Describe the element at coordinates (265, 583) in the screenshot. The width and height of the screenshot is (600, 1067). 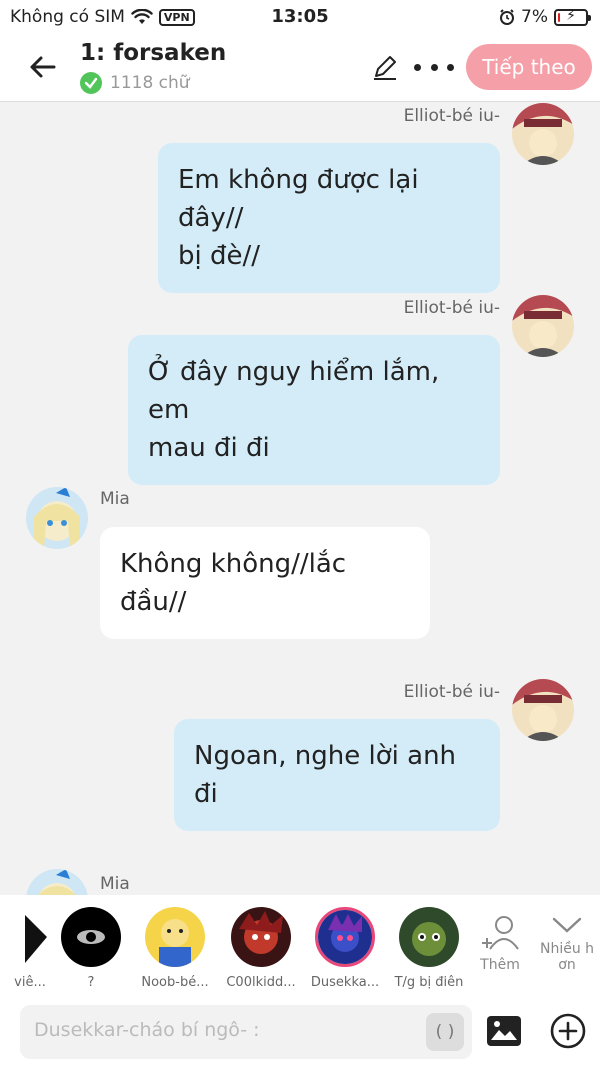
I see `message-bubble: Không không//lắc đầu//` at that location.